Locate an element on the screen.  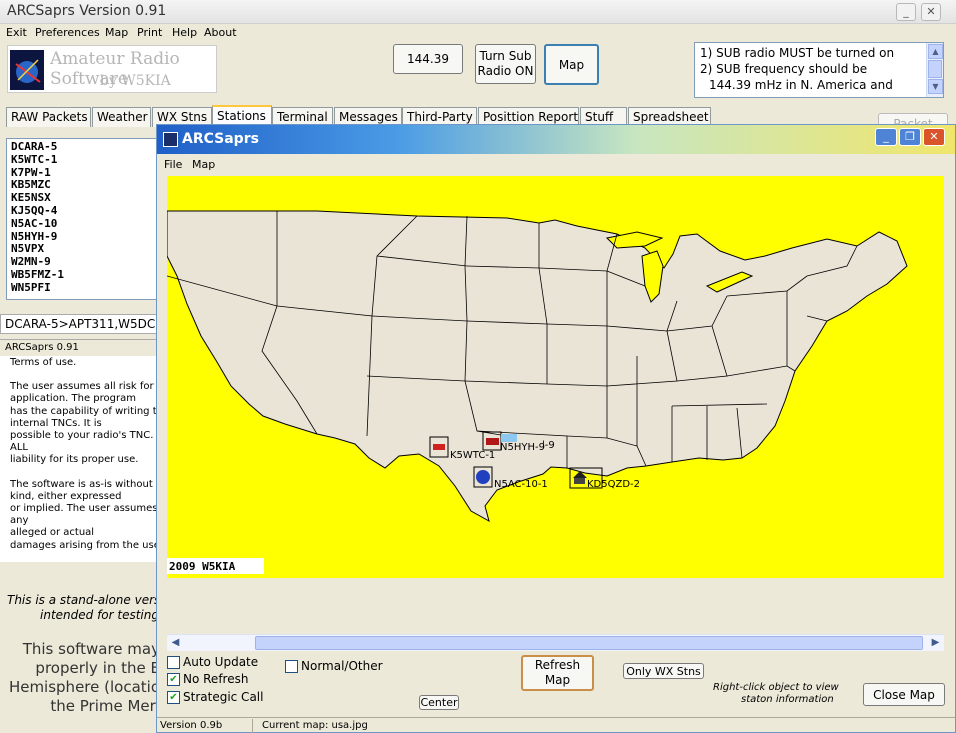
map-window-title: ARCSaprs is located at coordinates (220, 139).